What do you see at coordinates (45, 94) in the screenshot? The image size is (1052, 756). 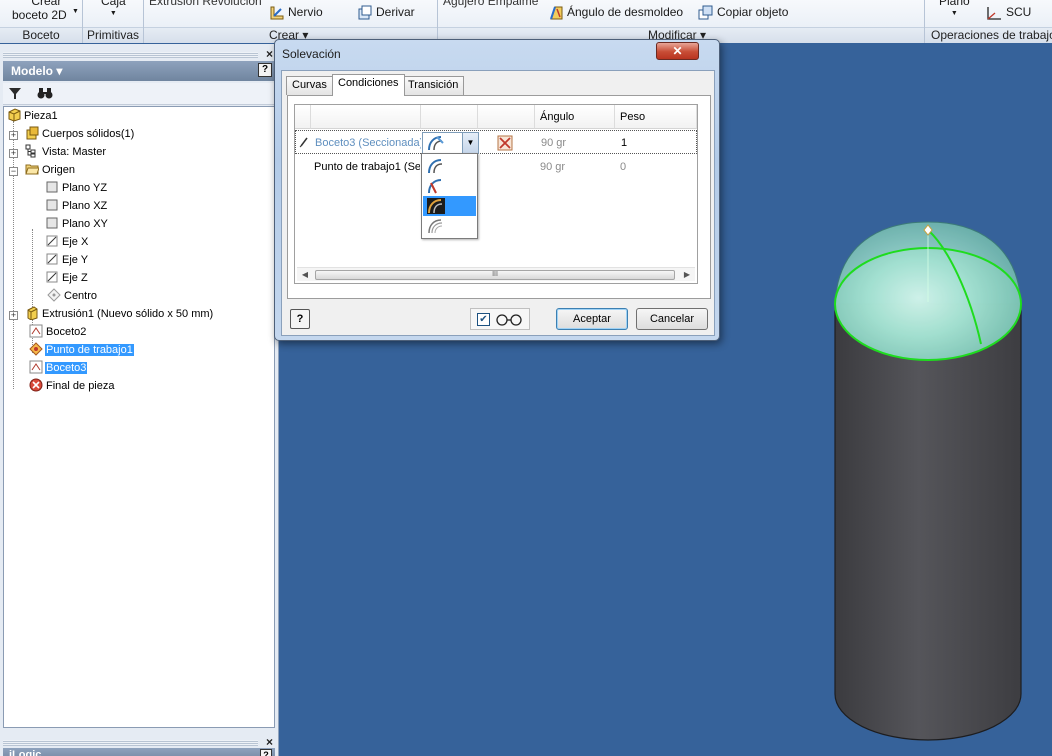 I see `binoculars-icon` at bounding box center [45, 94].